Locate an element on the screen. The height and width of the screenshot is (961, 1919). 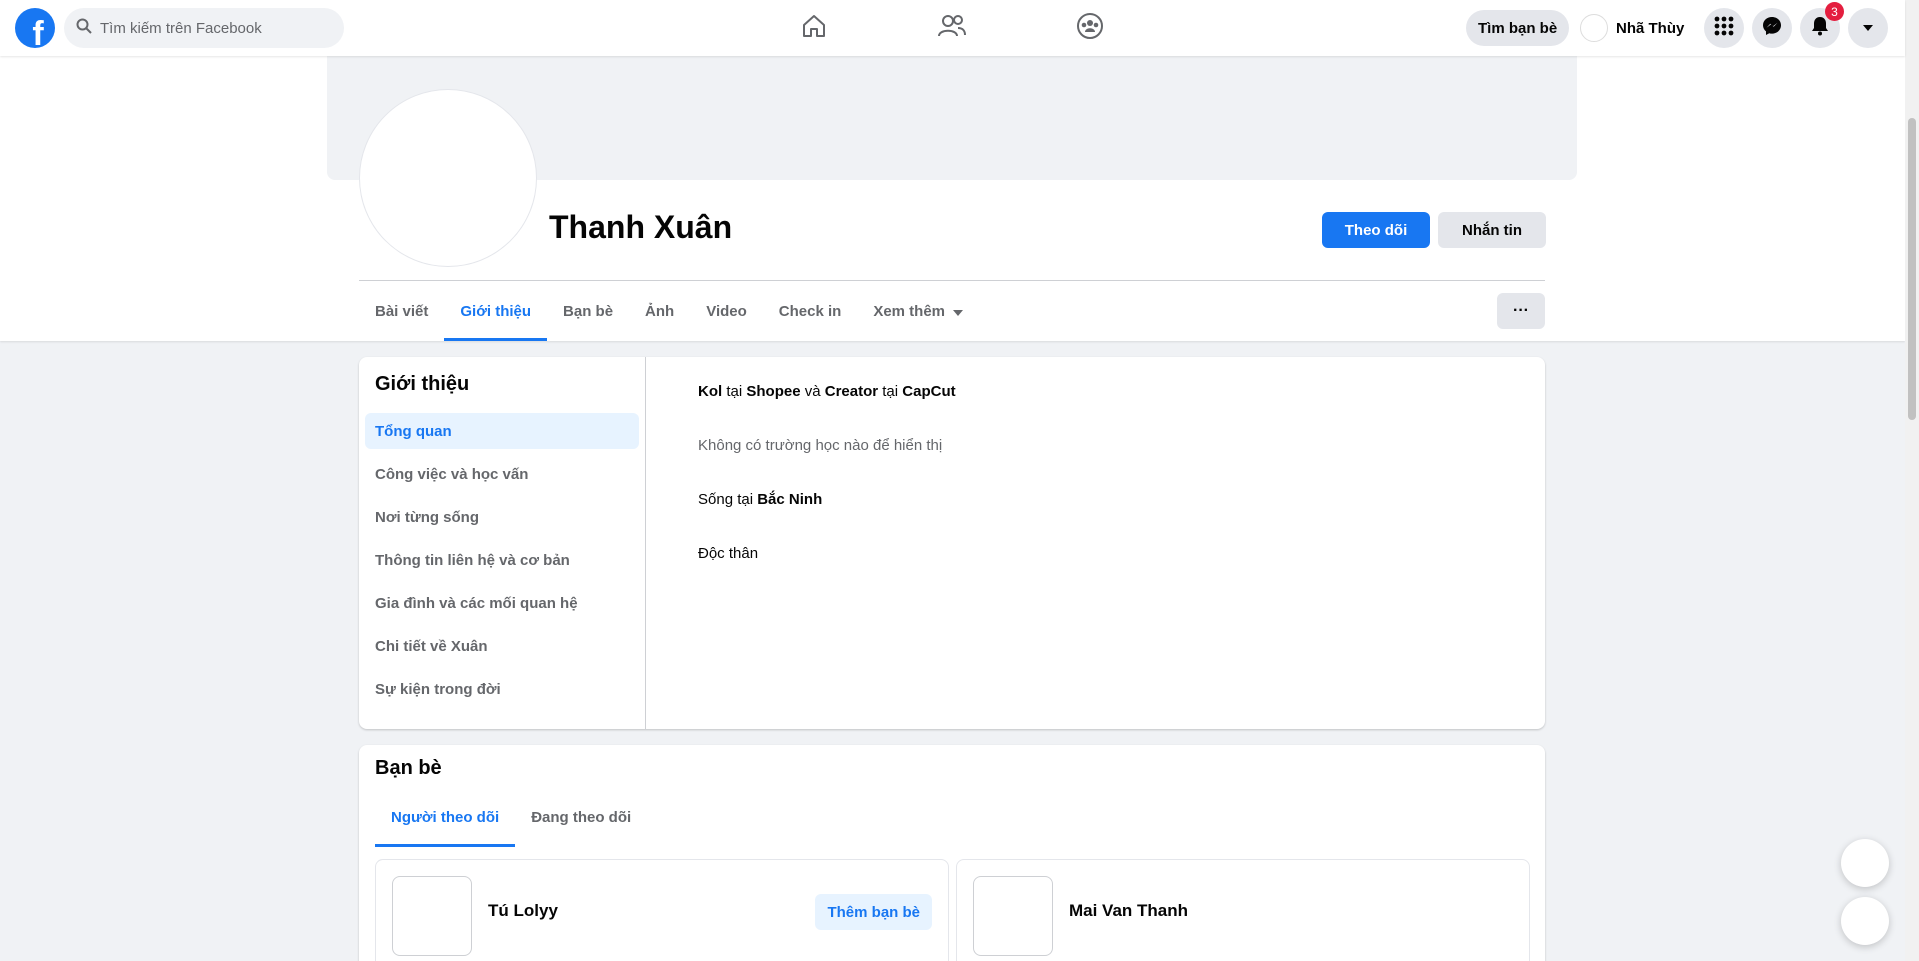
grid-menu-icon is located at coordinates (1724, 28).